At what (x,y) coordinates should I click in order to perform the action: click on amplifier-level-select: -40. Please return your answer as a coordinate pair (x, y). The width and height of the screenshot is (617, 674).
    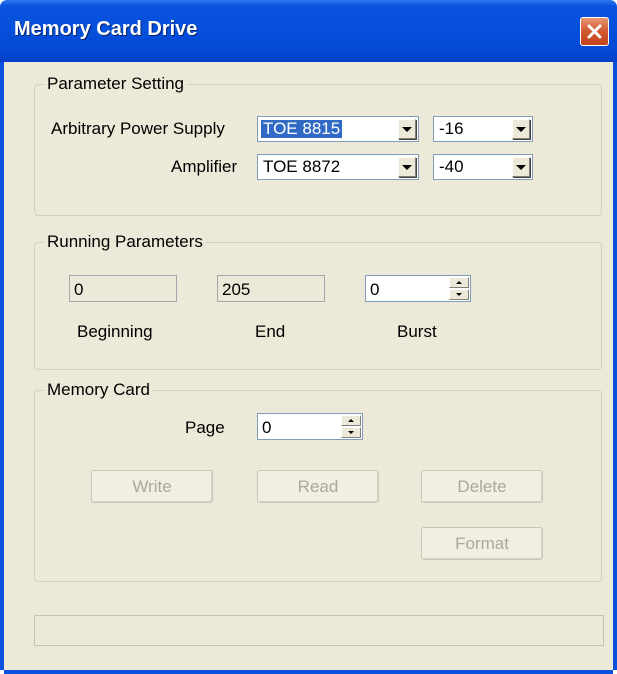
    Looking at the image, I should click on (483, 167).